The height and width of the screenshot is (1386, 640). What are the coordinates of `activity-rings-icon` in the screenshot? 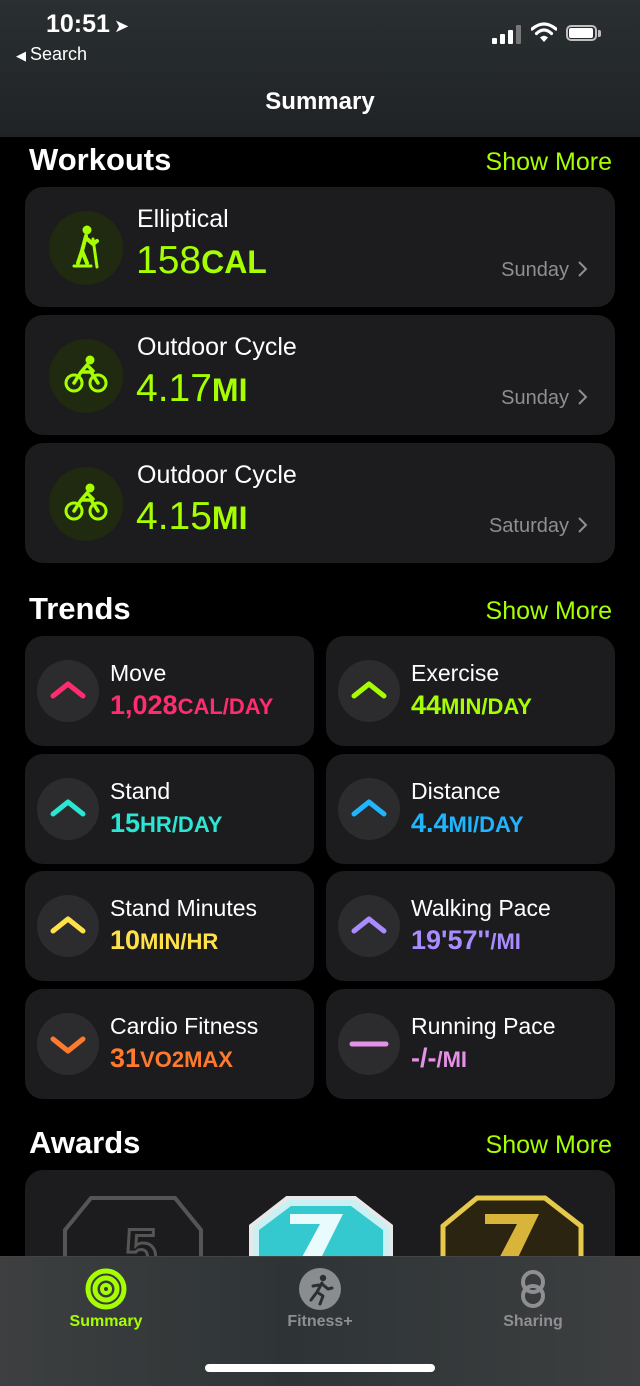 It's located at (106, 1289).